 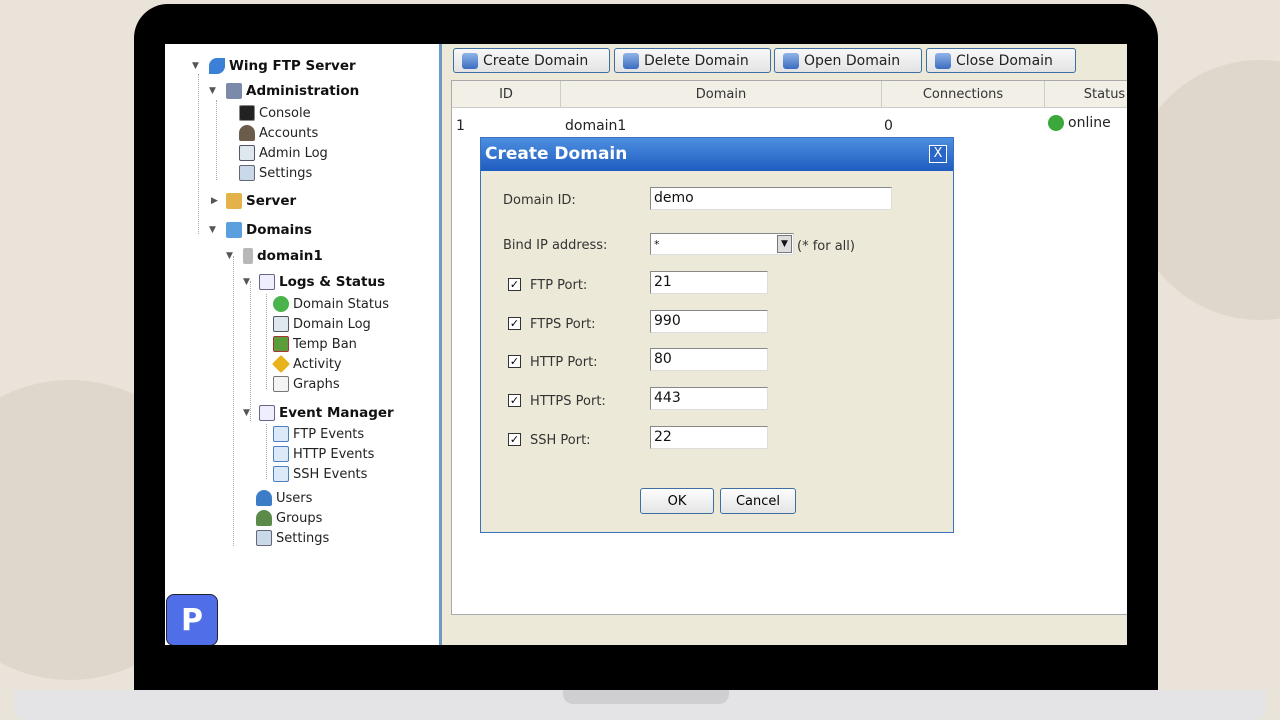 What do you see at coordinates (269, 230) in the screenshot?
I see `tree-domains: Domains` at bounding box center [269, 230].